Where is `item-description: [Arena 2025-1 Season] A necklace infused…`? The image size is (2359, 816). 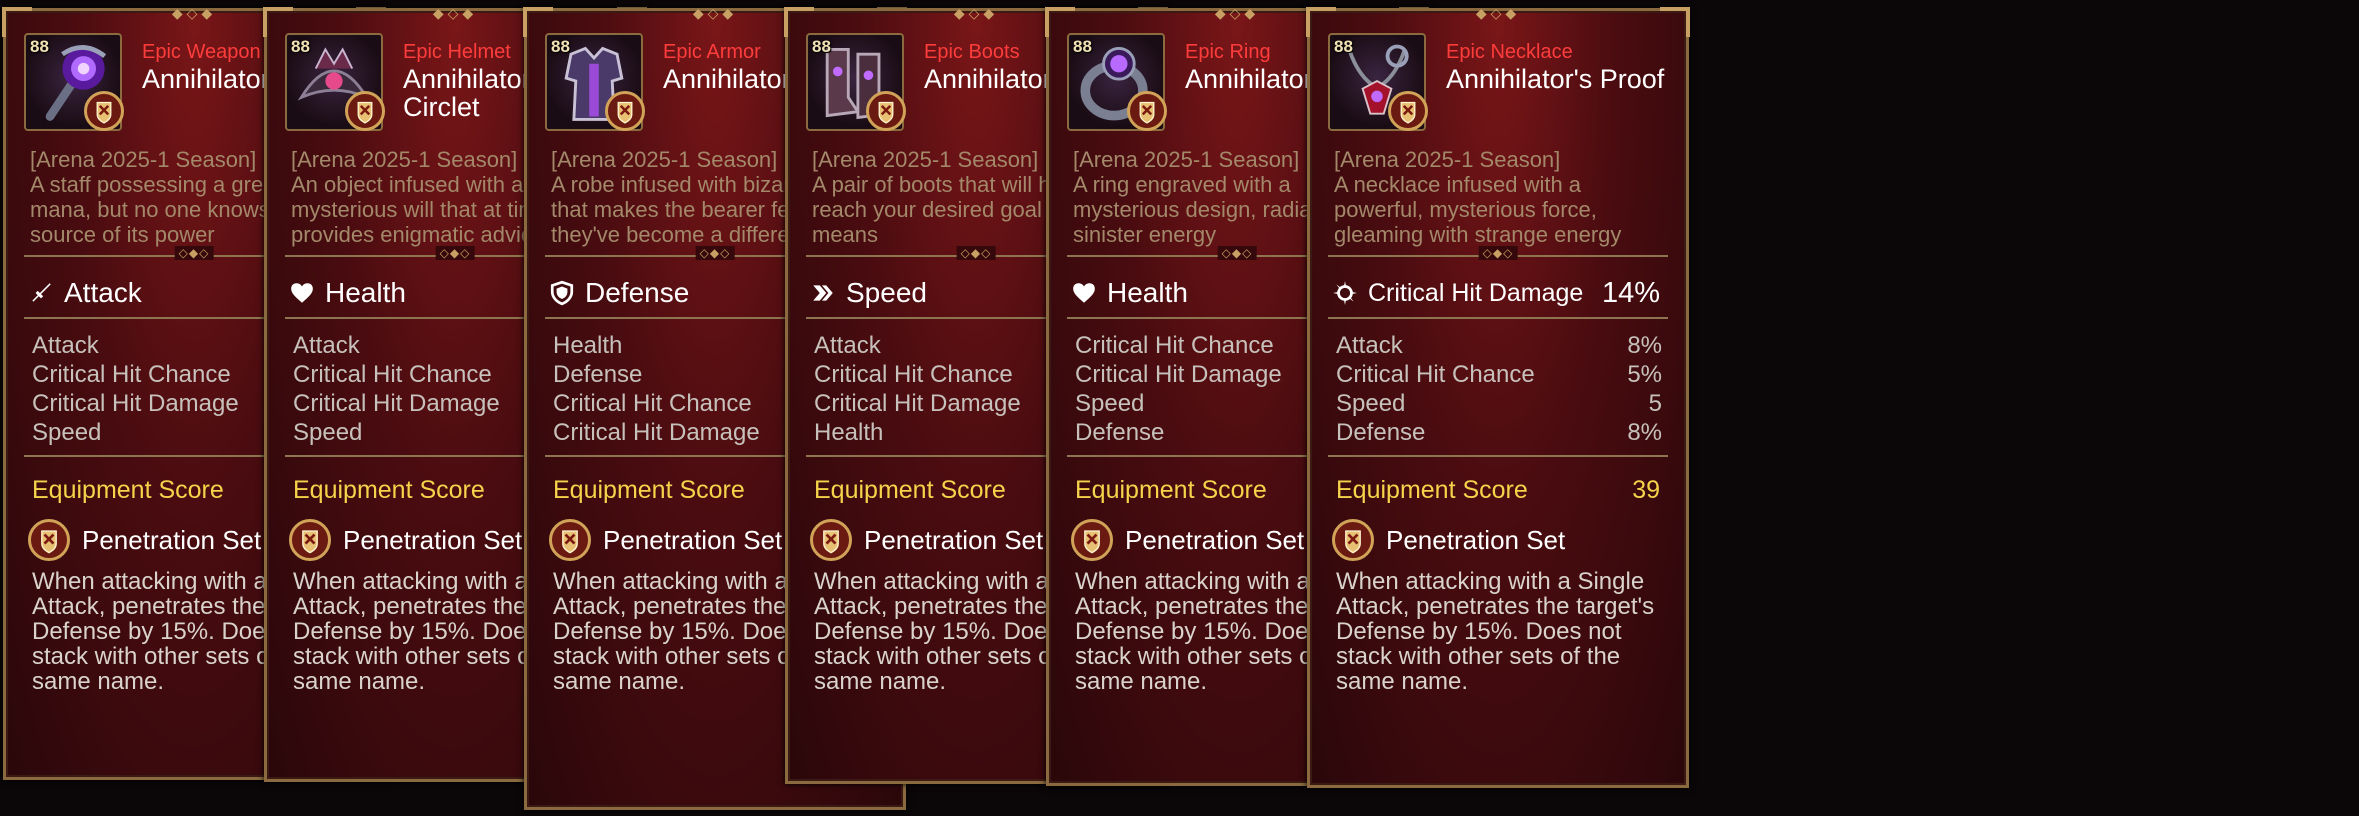
item-description: [Arena 2025-1 Season] A necklace infused… is located at coordinates (1478, 197).